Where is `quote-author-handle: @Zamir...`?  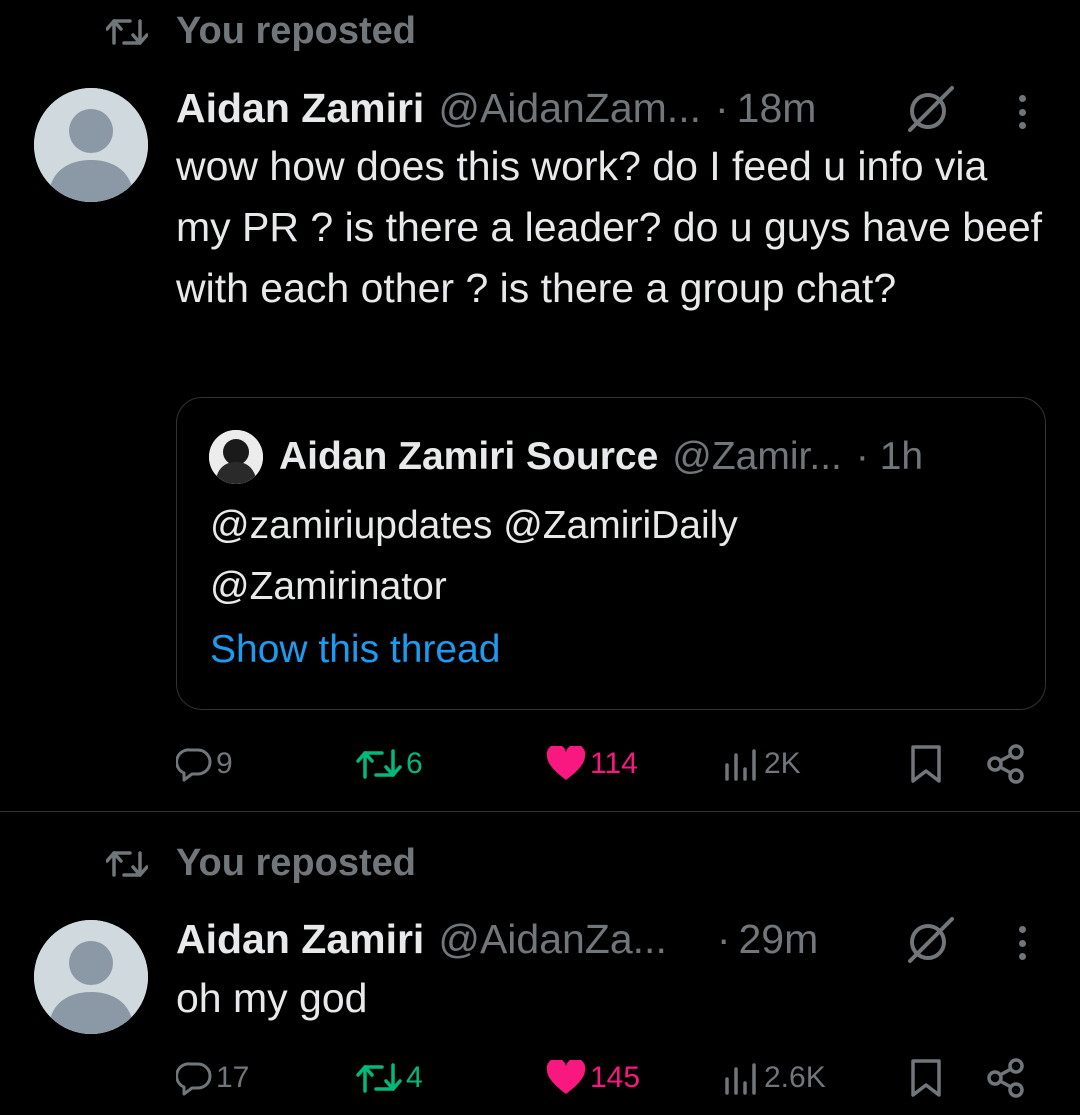
quote-author-handle: @Zamir... is located at coordinates (757, 456).